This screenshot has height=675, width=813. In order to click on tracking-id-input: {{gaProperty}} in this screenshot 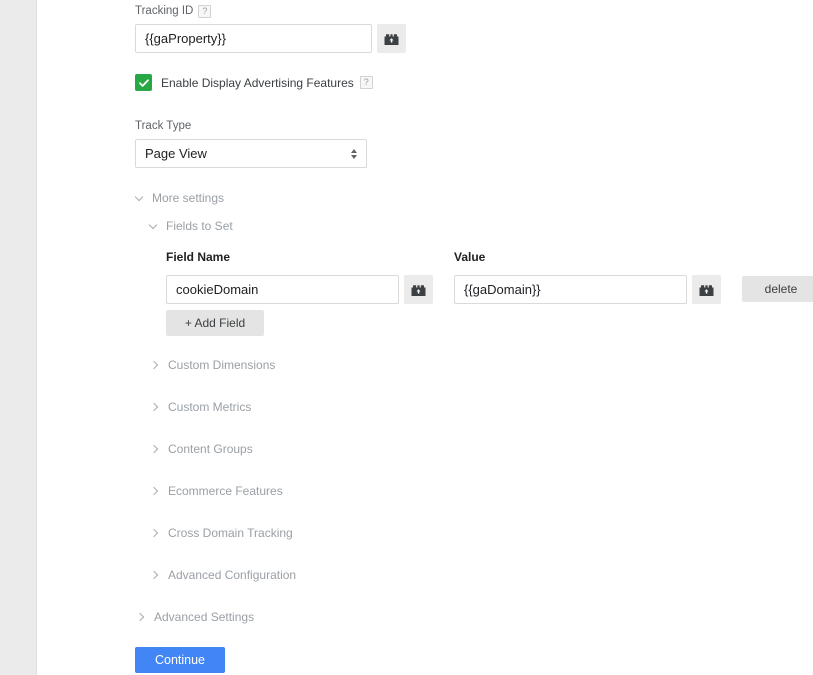, I will do `click(253, 38)`.